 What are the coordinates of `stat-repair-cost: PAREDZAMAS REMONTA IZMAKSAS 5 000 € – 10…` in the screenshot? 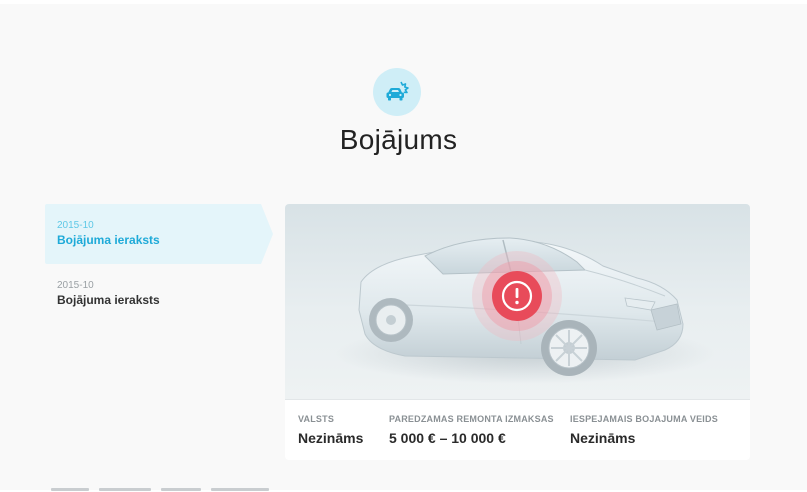 It's located at (471, 430).